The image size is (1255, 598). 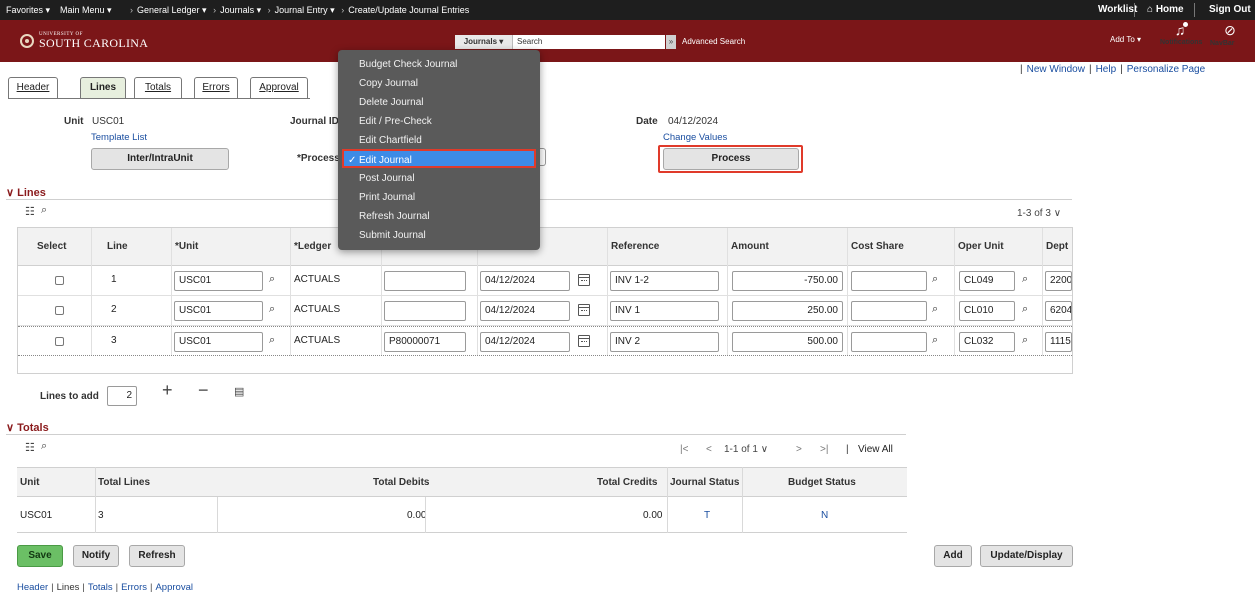 I want to click on field-input: P80000071, so click(x=425, y=342).